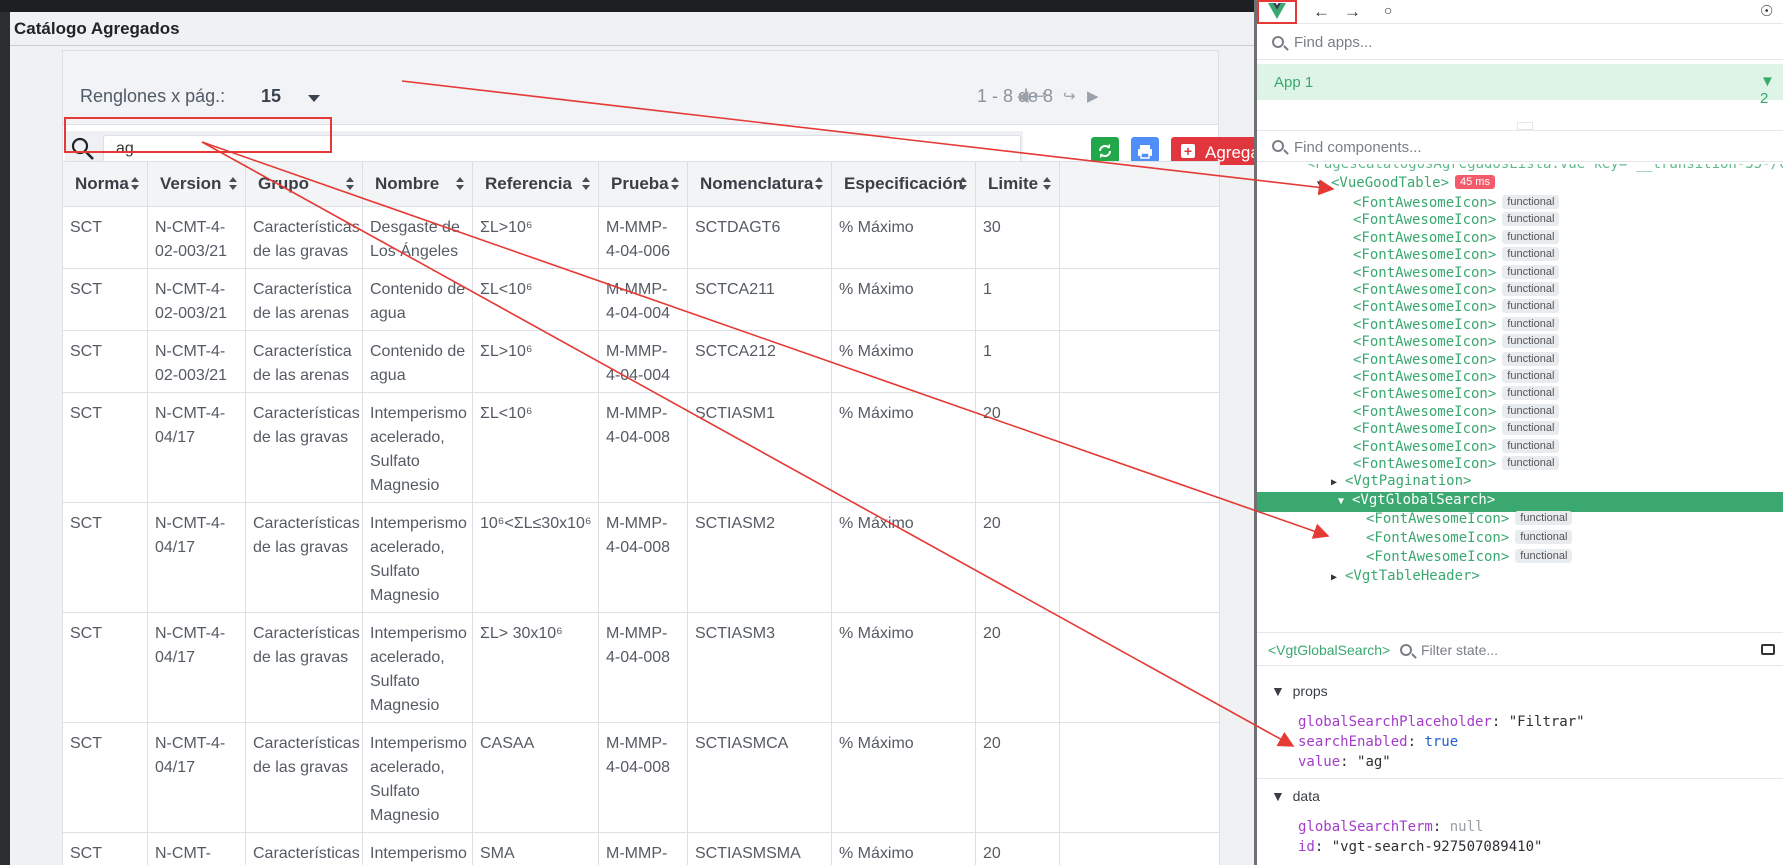  I want to click on table-cell: M-MMP-4-04-004, so click(643, 361).